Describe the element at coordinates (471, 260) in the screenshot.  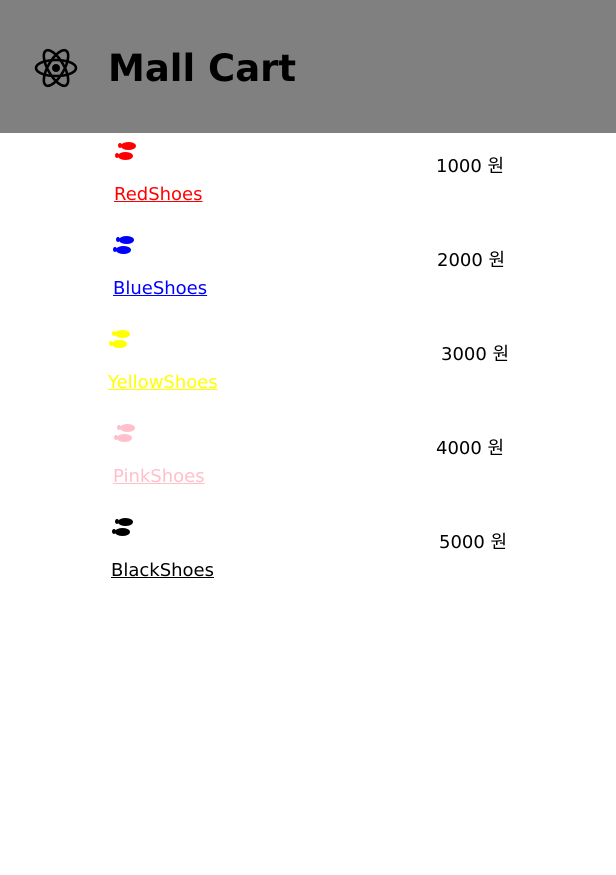
I see `product-price: 2000 원` at that location.